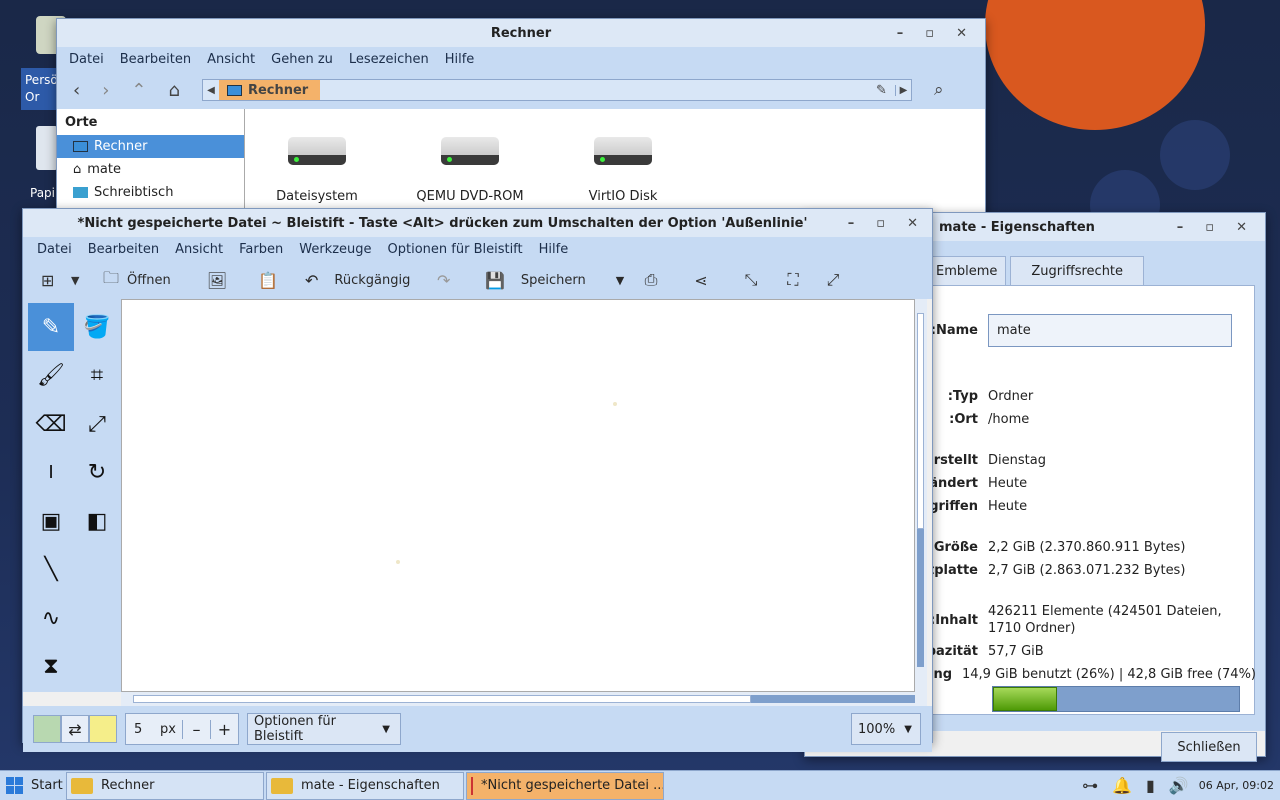  What do you see at coordinates (150, 146) in the screenshot?
I see `sidebar-item-rechner: Rechner` at bounding box center [150, 146].